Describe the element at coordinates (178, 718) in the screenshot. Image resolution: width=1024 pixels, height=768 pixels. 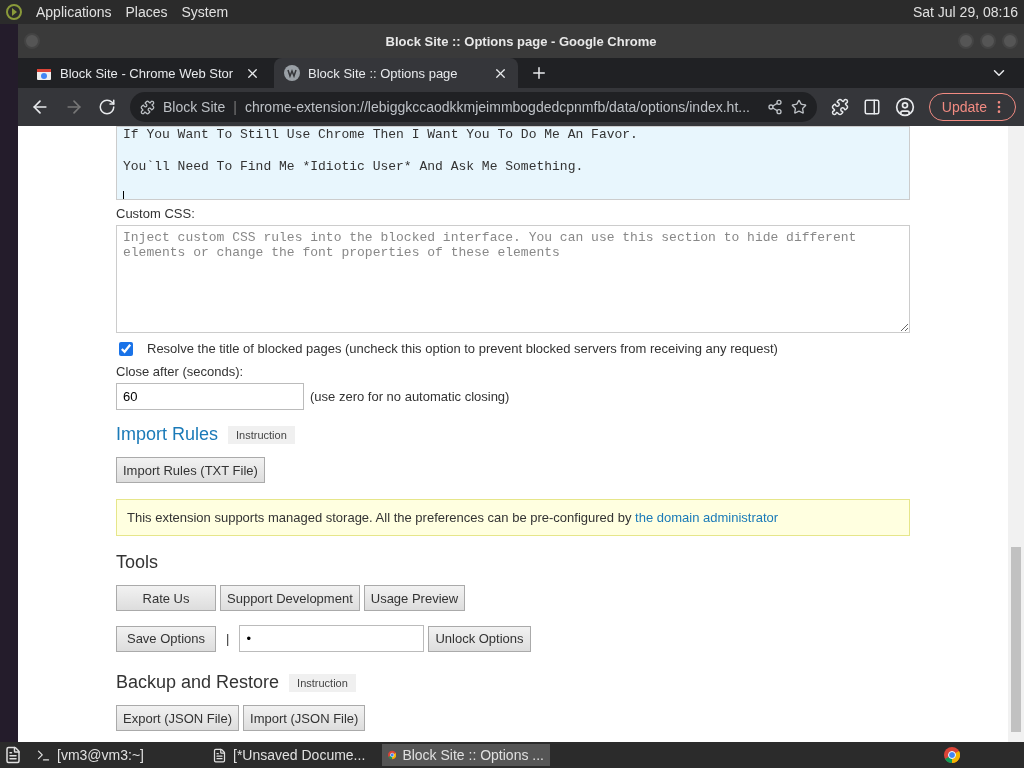
I see `backup-button: Export (JSON File)` at that location.